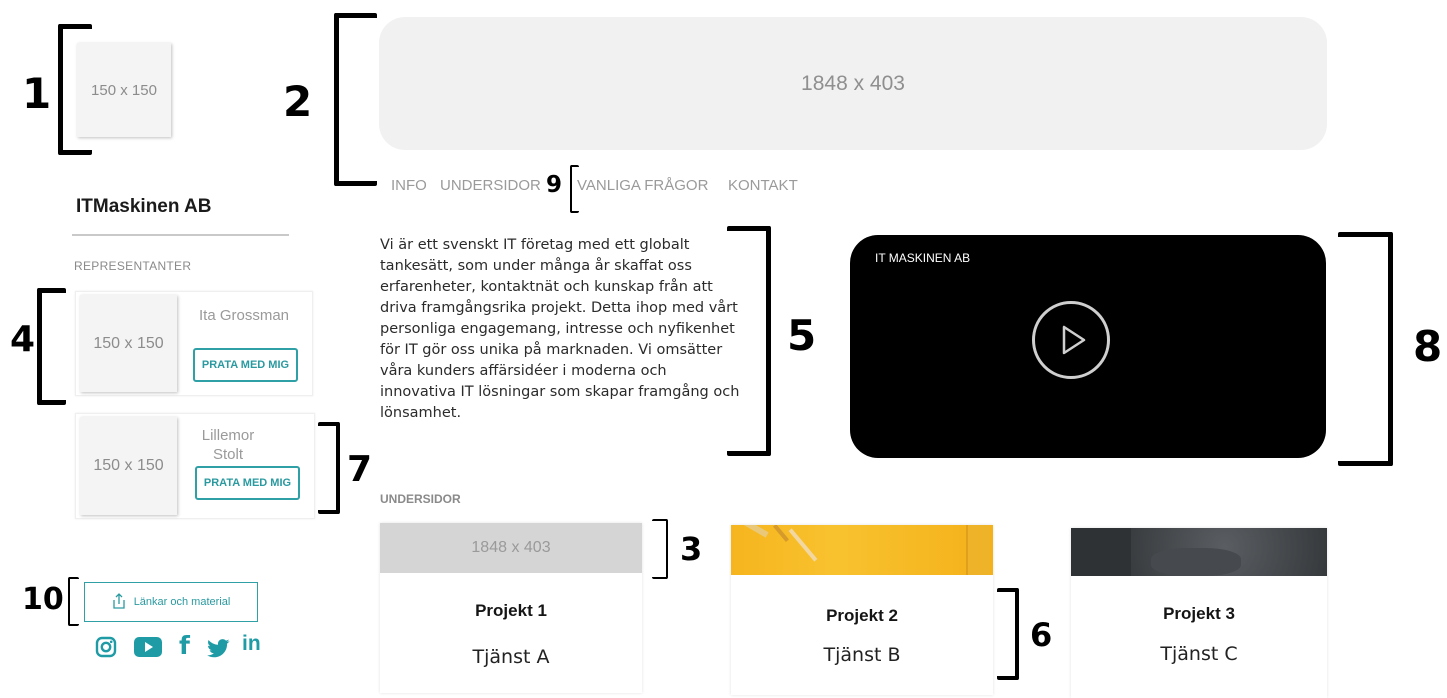  I want to click on links-button-label: Länkar och material, so click(182, 602).